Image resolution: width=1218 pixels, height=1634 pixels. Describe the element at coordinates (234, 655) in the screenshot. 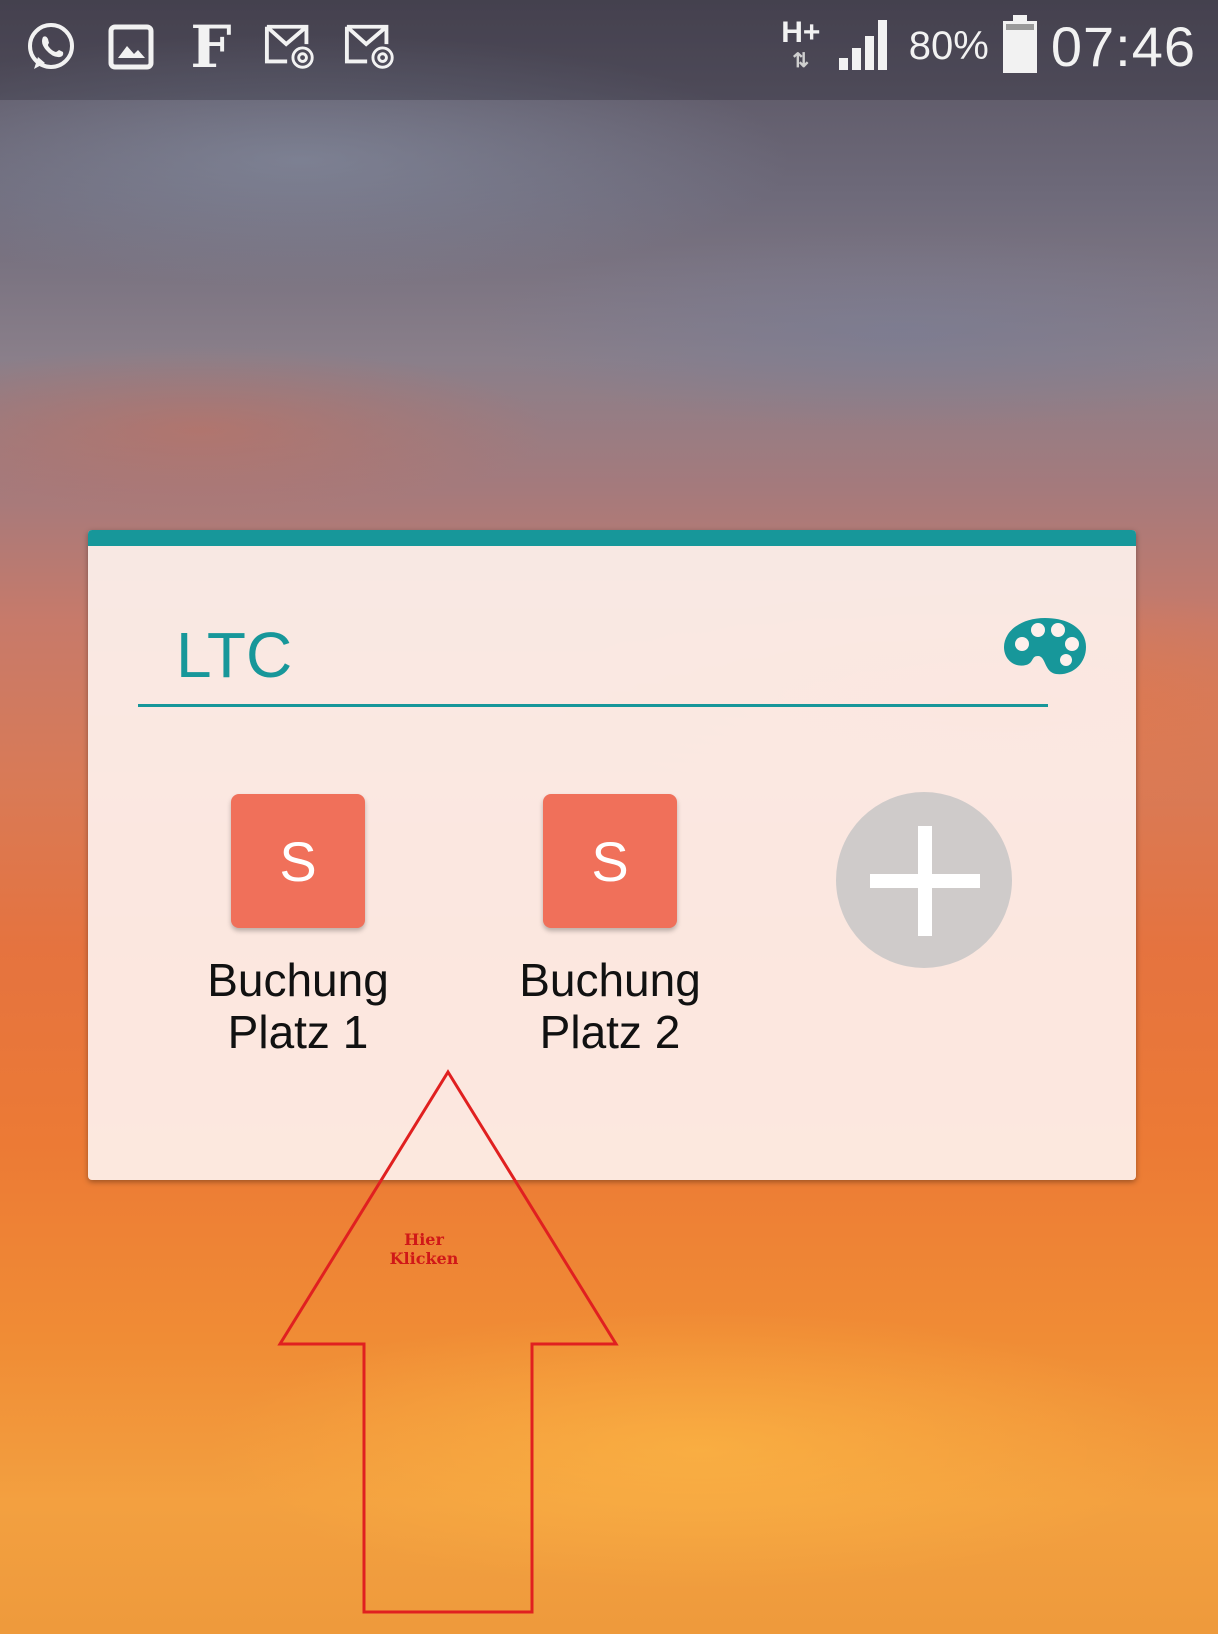

I see `widget-title: LTC` at that location.